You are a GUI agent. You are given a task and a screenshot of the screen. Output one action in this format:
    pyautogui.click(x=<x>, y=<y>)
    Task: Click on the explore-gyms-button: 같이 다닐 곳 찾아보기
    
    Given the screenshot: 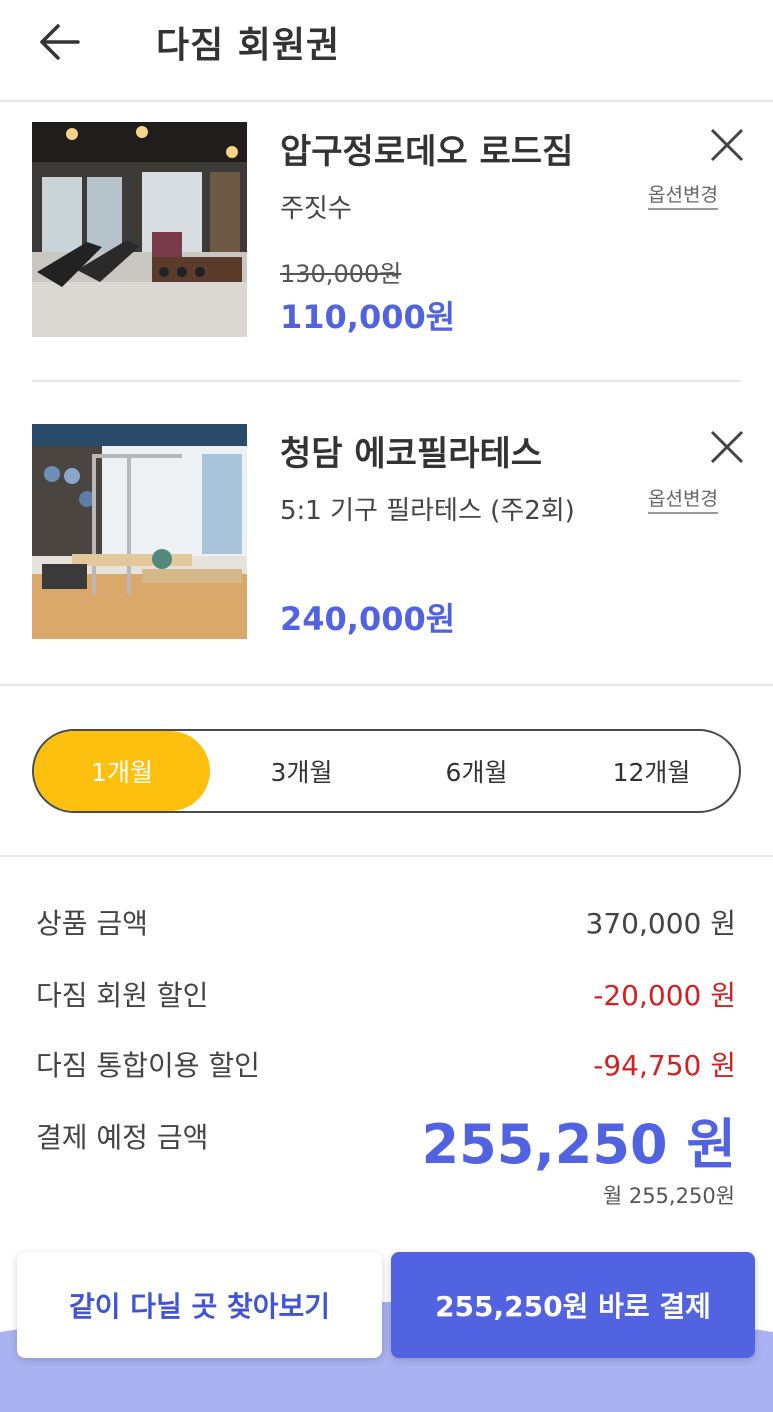 What is the action you would take?
    pyautogui.click(x=199, y=1305)
    